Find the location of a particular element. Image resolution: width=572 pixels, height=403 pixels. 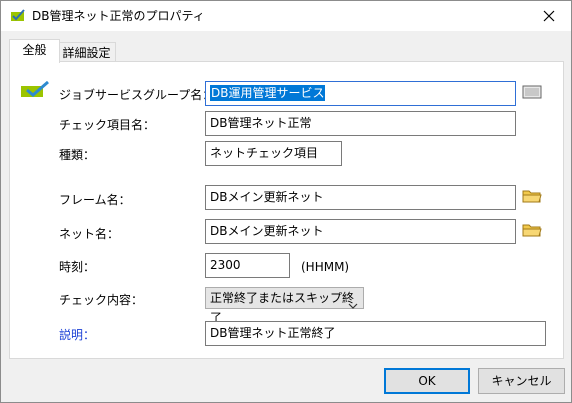

job-service-group-button is located at coordinates (532, 92).